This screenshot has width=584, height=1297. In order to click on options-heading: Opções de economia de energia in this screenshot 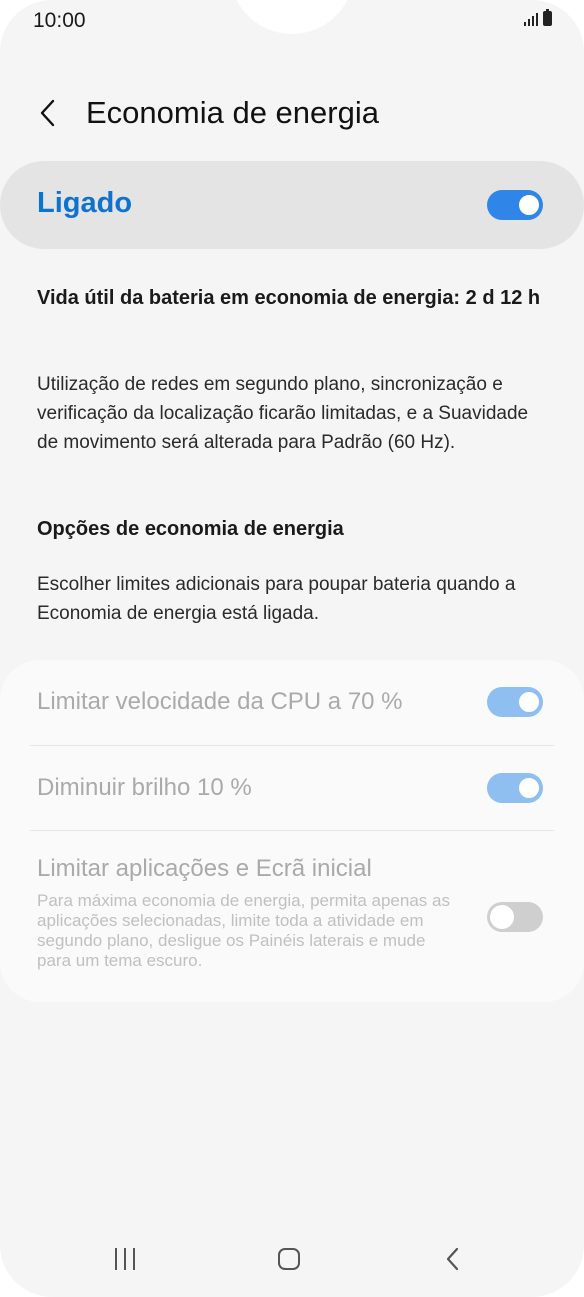, I will do `click(190, 529)`.